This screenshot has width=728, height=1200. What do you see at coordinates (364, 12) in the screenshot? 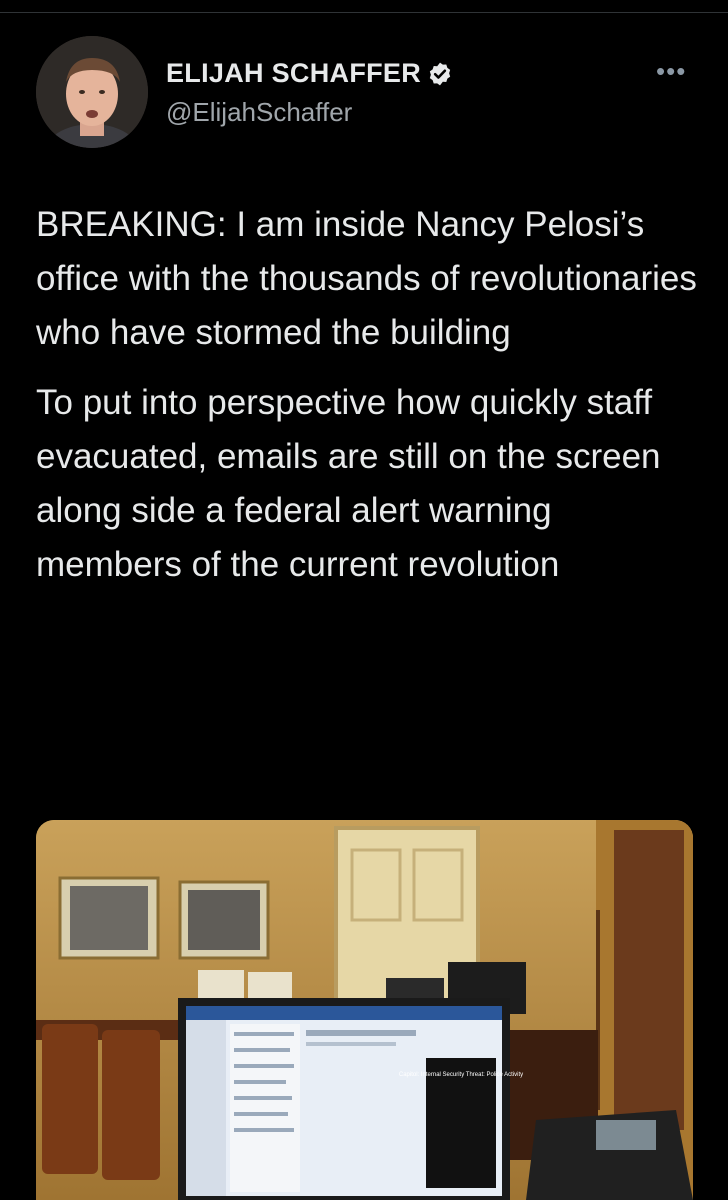
I see `top-divider` at bounding box center [364, 12].